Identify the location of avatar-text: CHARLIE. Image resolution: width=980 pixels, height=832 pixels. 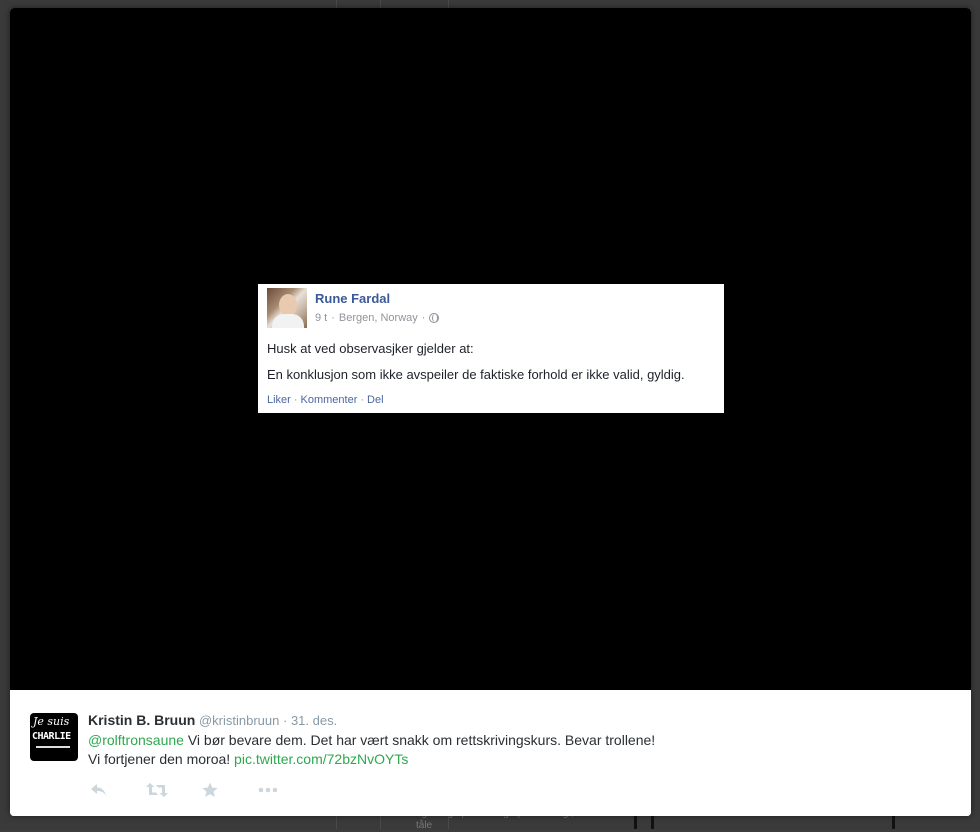
(51, 736).